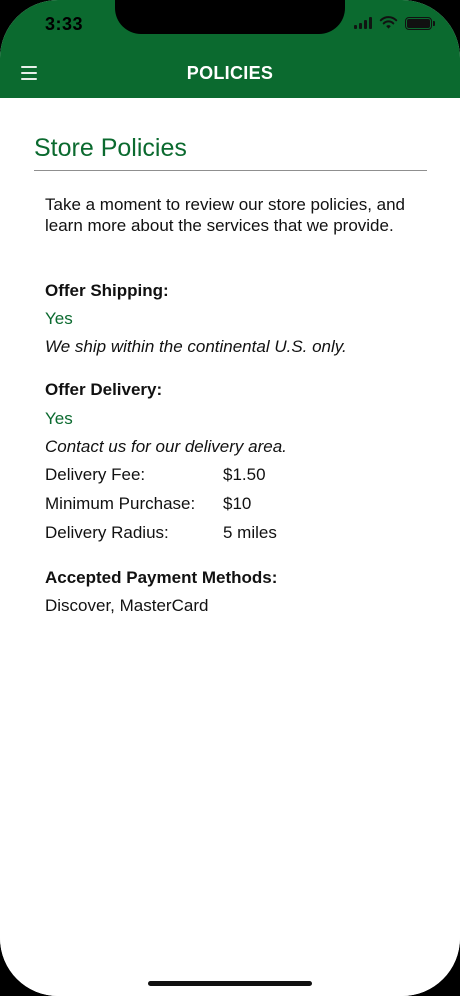 The width and height of the screenshot is (460, 996). What do you see at coordinates (363, 23) in the screenshot?
I see `signal-icon` at bounding box center [363, 23].